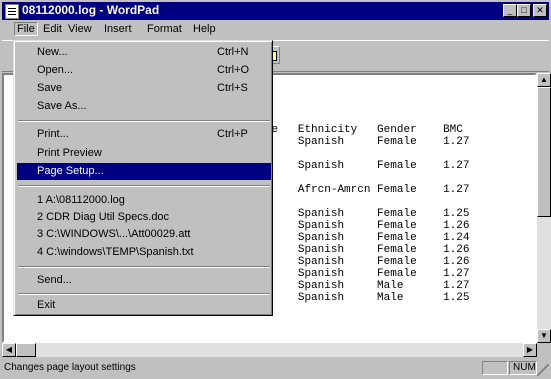 Image resolution: width=551 pixels, height=379 pixels. What do you see at coordinates (275, 30) in the screenshot?
I see `menu-bar: File Edit View Insert Format Help` at bounding box center [275, 30].